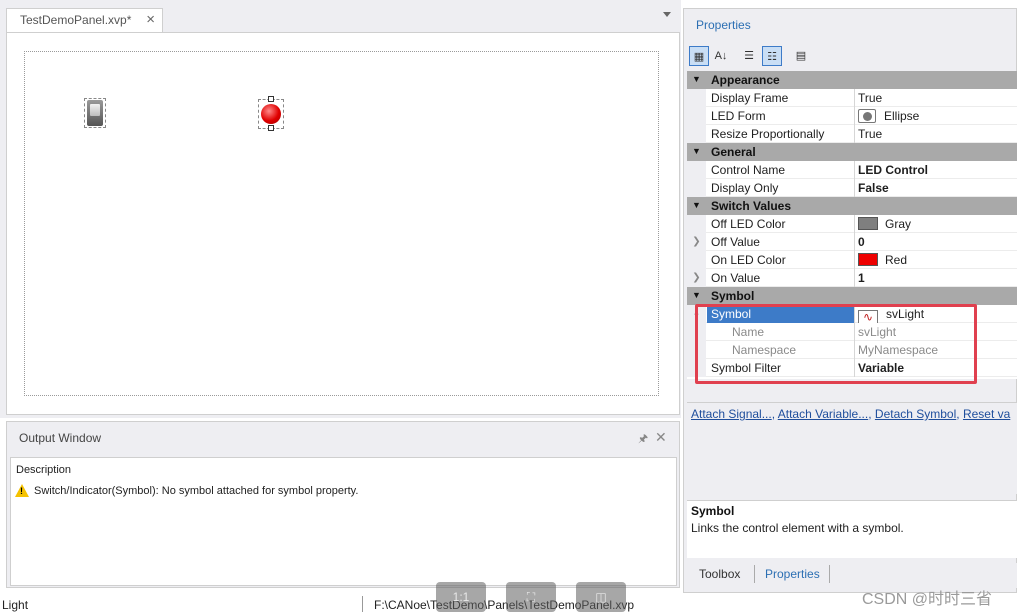 The width and height of the screenshot is (1017, 613). What do you see at coordinates (781, 170) in the screenshot?
I see `property-name: Control Name` at bounding box center [781, 170].